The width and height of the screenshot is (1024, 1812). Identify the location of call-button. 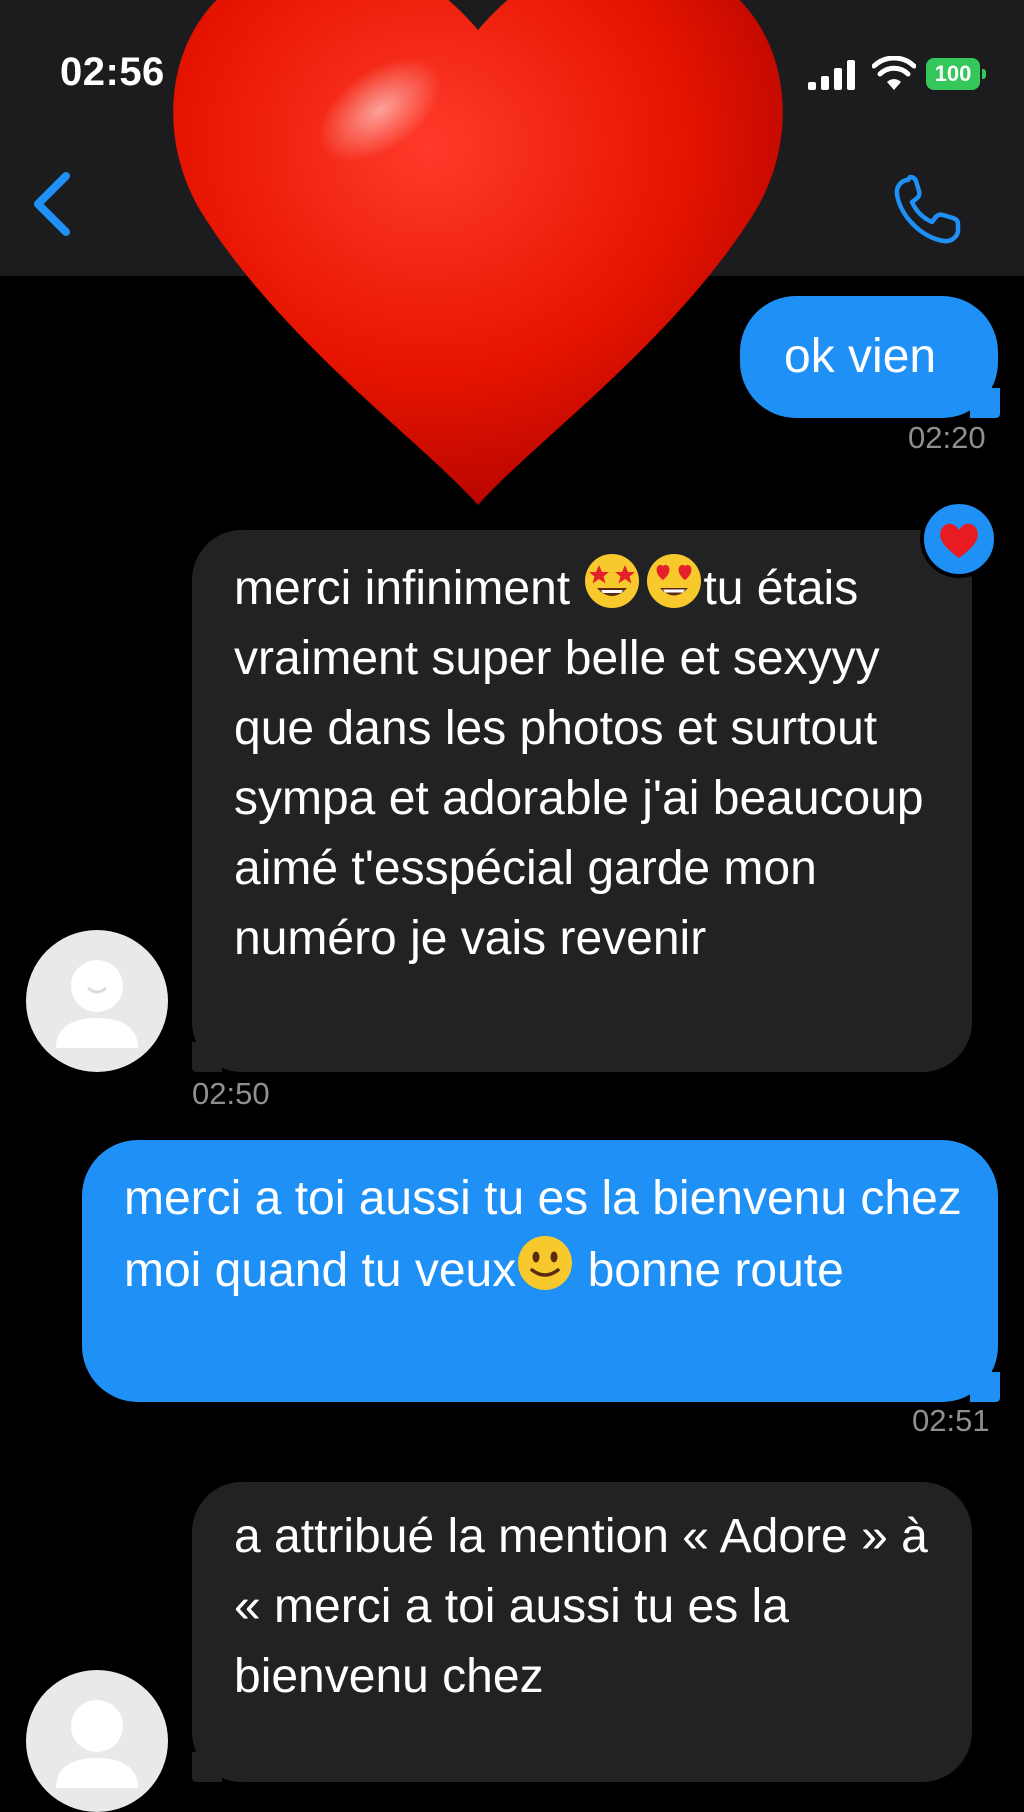
(928, 210).